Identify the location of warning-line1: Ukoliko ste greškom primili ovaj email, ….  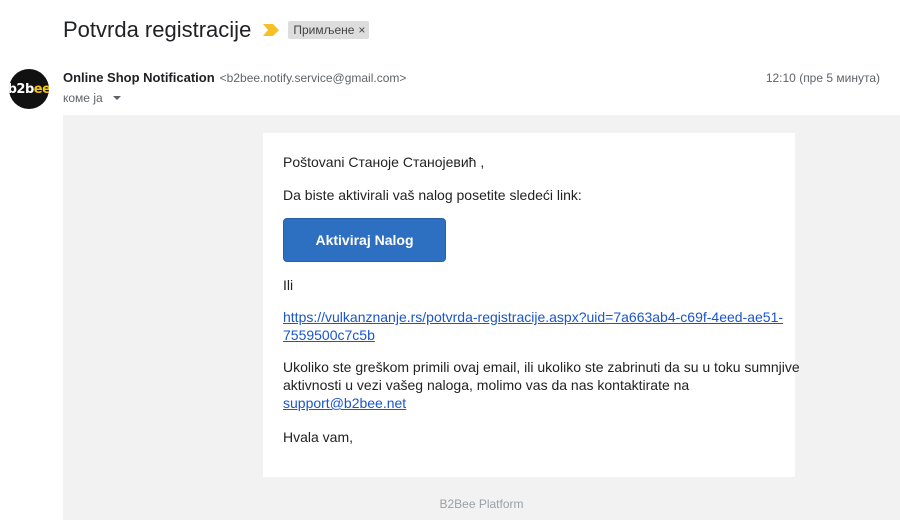
(541, 367).